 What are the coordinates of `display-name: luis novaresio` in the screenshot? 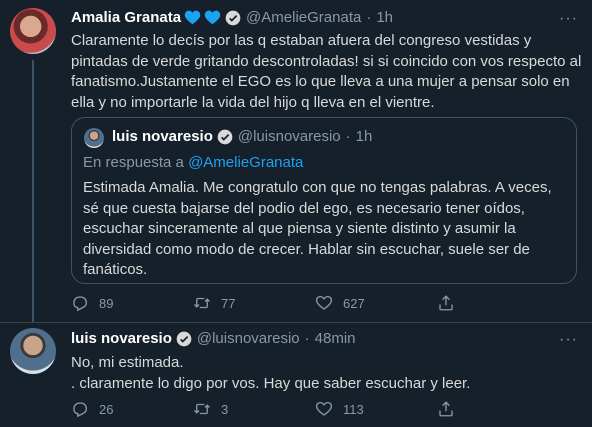 It's located at (121, 338).